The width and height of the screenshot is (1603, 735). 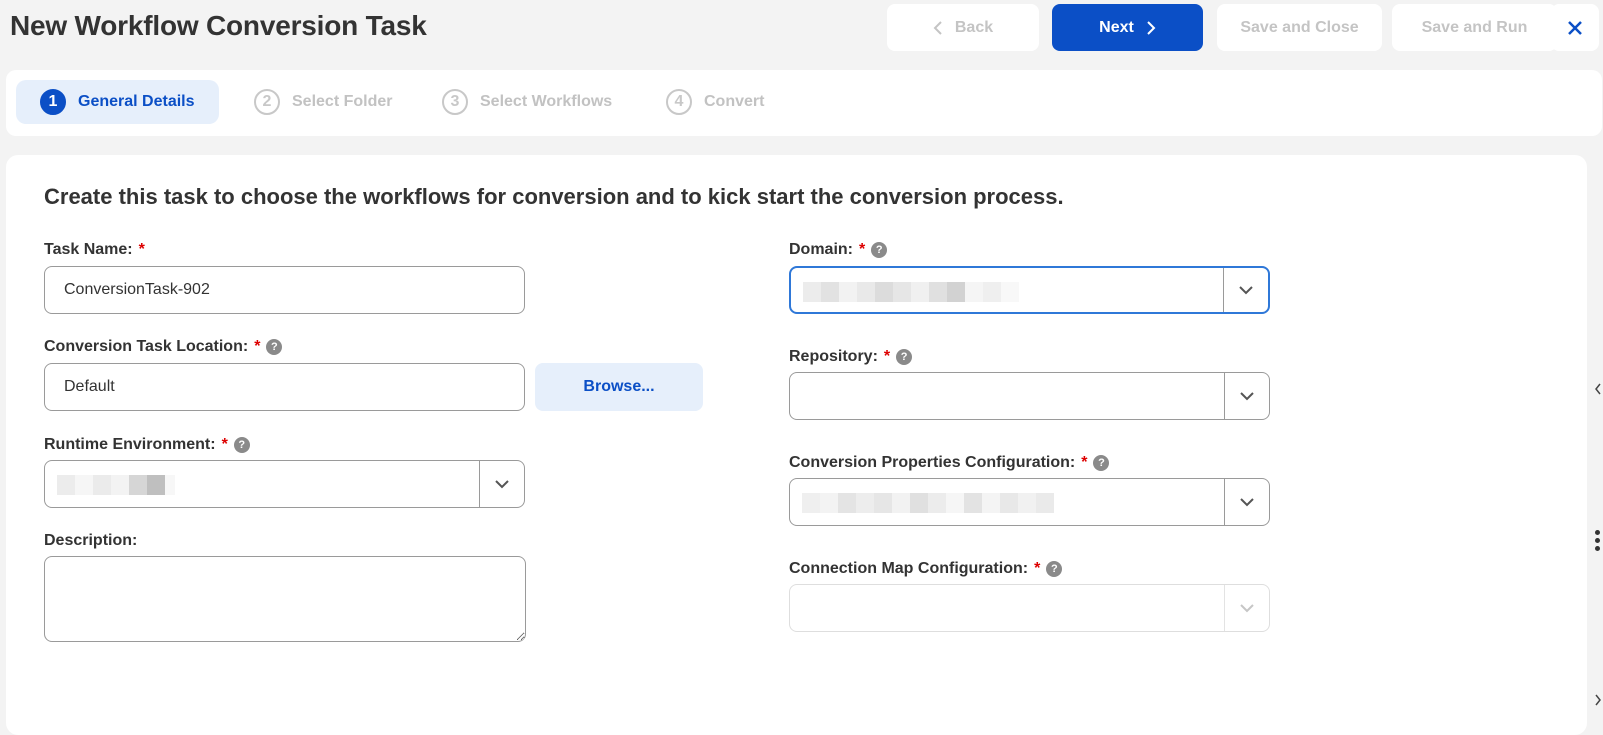 I want to click on step-select-workflows: 3 Select Workflows, so click(x=527, y=102).